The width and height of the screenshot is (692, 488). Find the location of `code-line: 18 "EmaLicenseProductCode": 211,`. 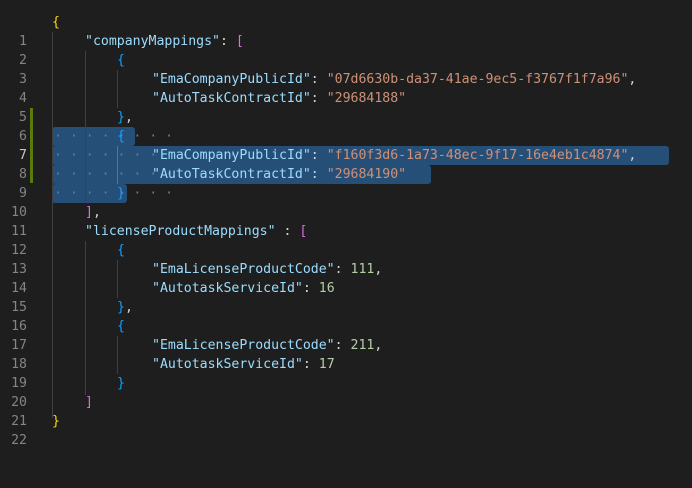

code-line: 18 "EmaLicenseProductCode": 211, is located at coordinates (346, 354).